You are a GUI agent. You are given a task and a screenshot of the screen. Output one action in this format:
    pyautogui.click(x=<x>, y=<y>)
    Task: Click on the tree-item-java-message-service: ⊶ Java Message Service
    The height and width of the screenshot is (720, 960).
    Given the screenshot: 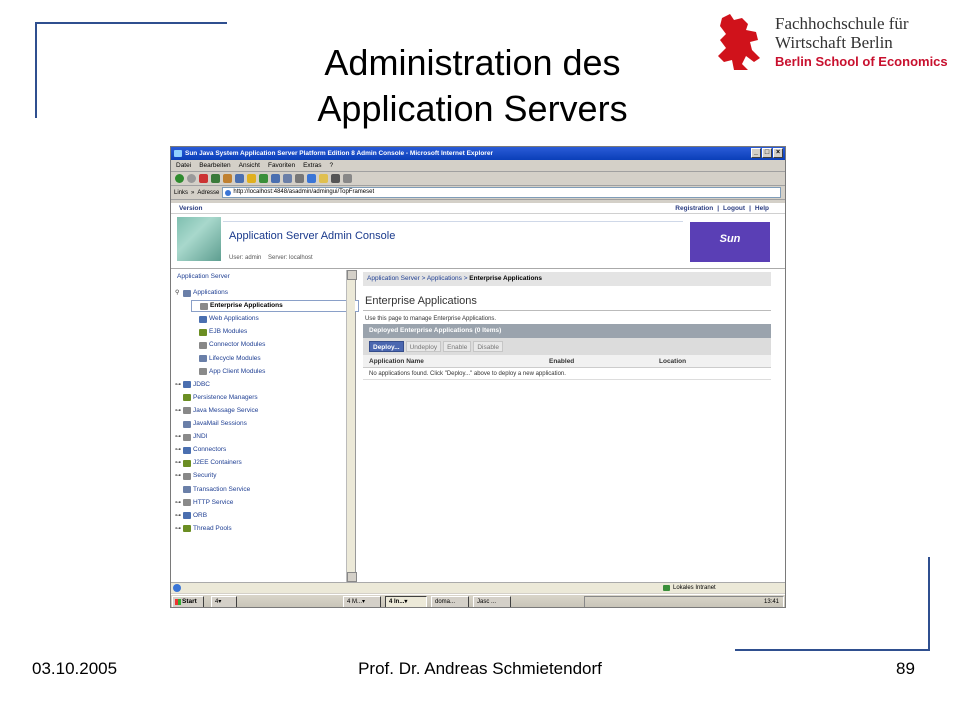 What is the action you would take?
    pyautogui.click(x=216, y=411)
    